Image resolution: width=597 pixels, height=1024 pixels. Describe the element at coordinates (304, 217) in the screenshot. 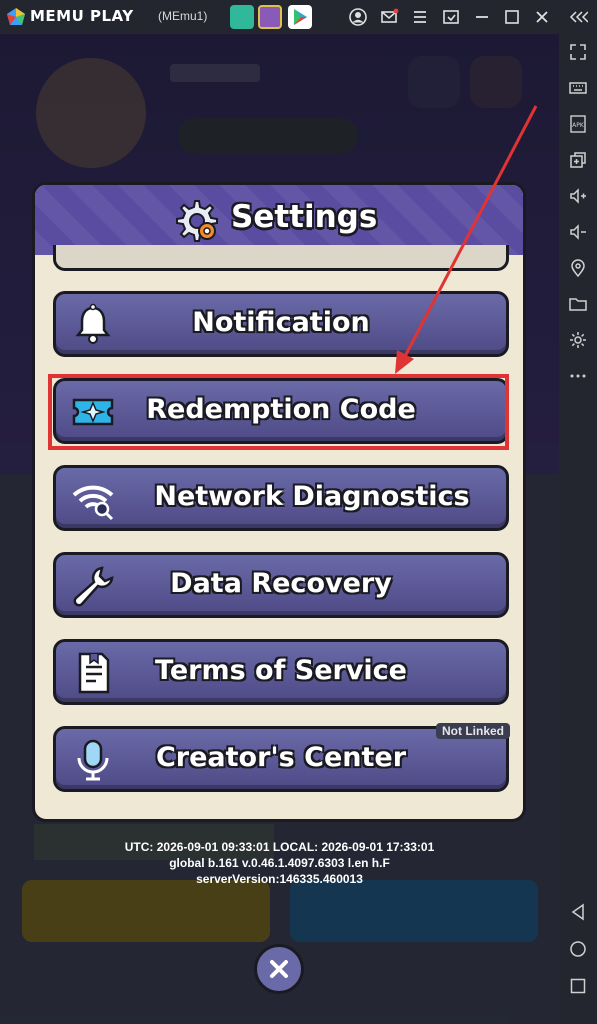

I see `settings-title: Settings` at that location.